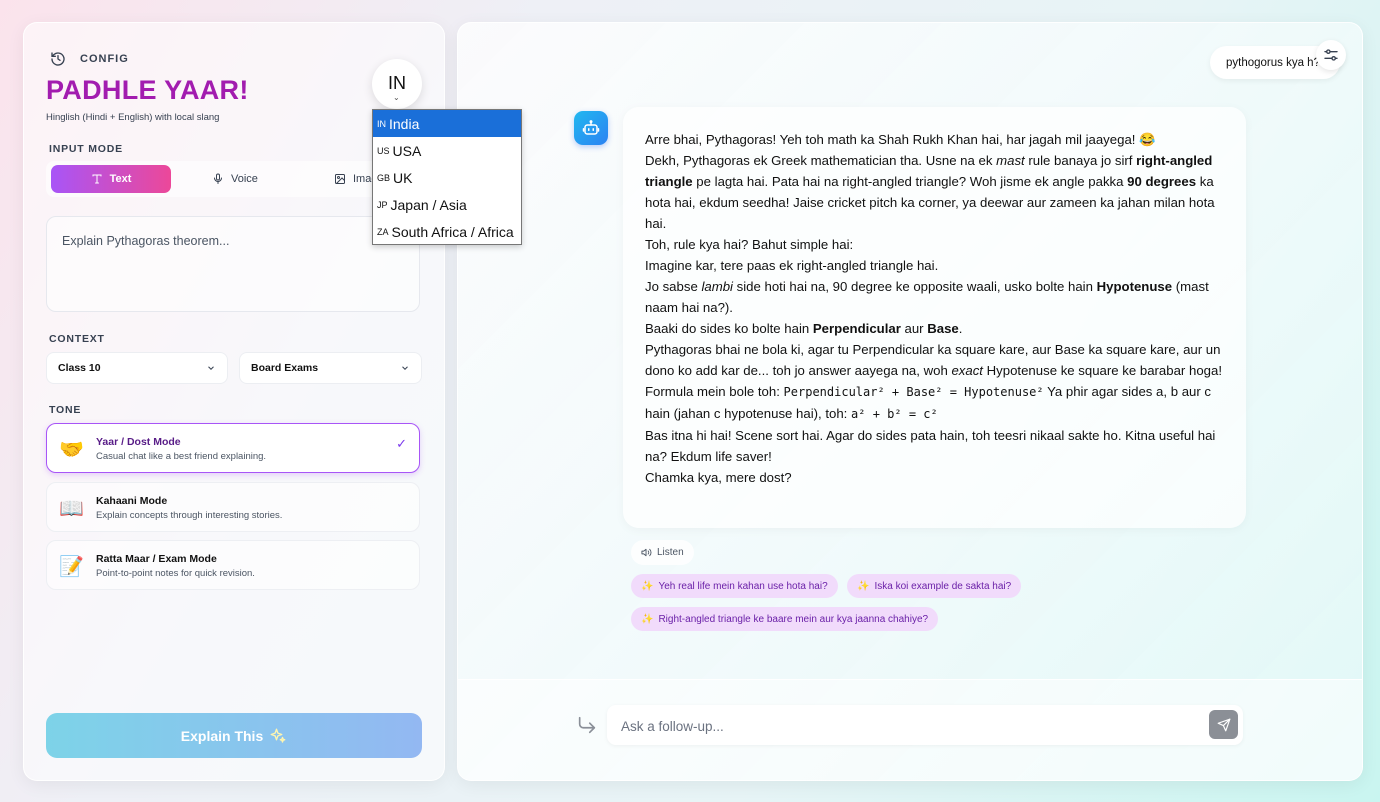 The width and height of the screenshot is (1380, 802). I want to click on language-option-label: USA, so click(407, 150).